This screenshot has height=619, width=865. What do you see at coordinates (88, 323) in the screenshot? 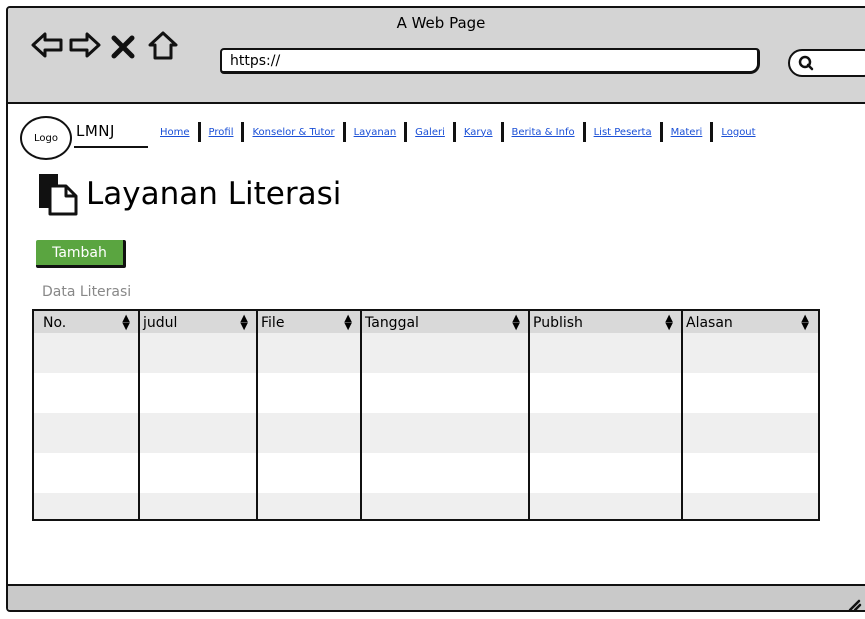
I see `column-header-no: No. ▲ ▼` at bounding box center [88, 323].